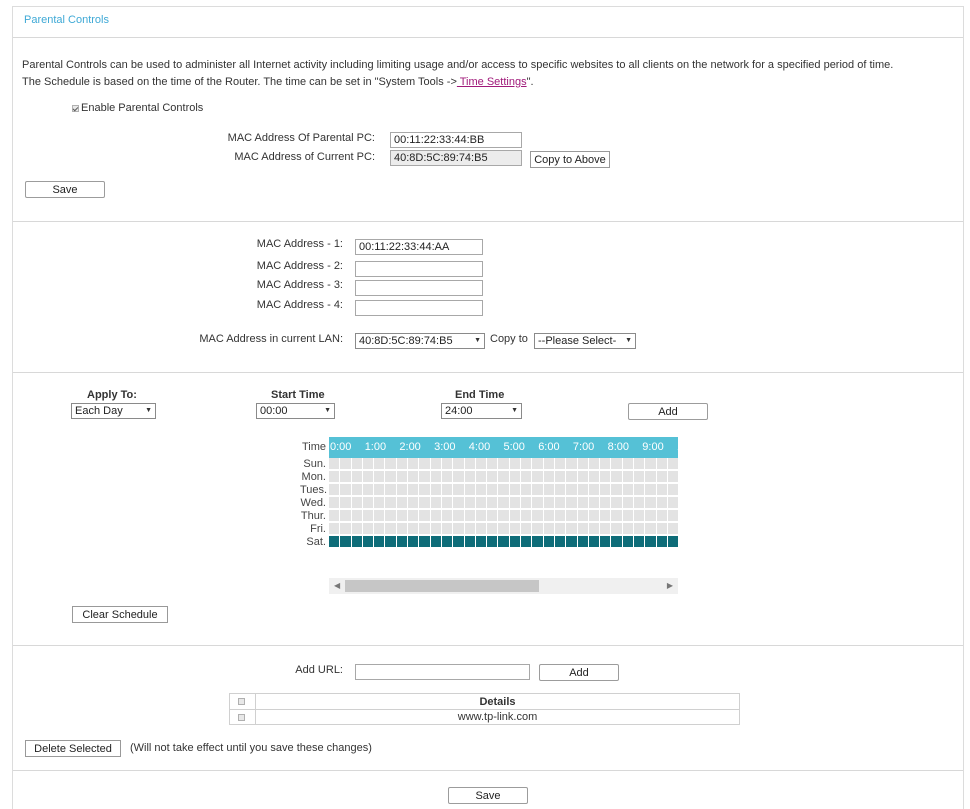 Image resolution: width=970 pixels, height=809 pixels. I want to click on add-url-input, so click(442, 672).